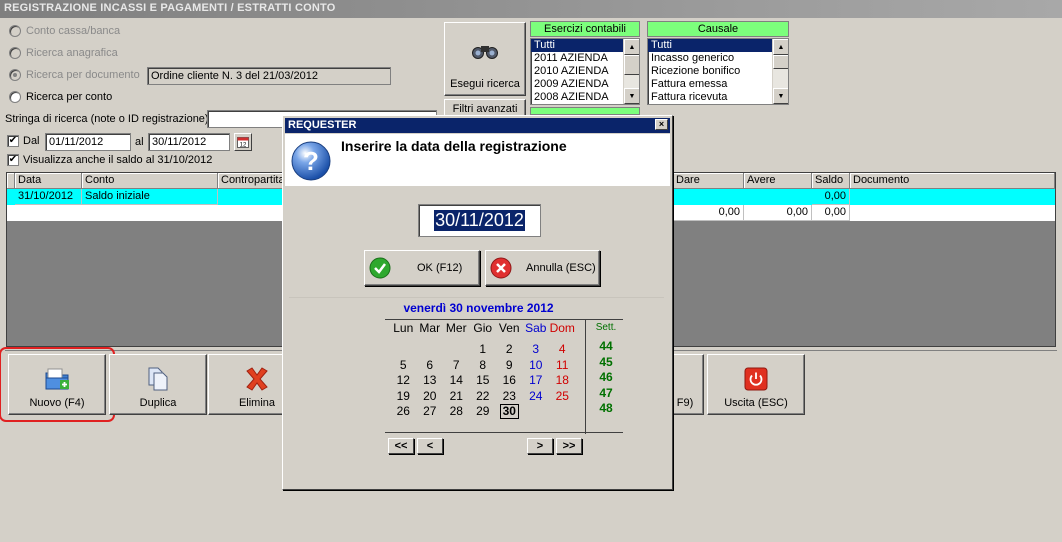 This screenshot has width=1062, height=542. I want to click on causale-header: Causale, so click(718, 29).